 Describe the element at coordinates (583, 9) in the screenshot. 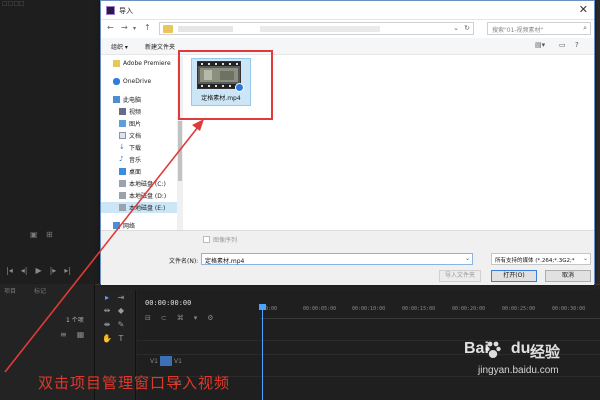

I see `close-icon: ✕` at that location.